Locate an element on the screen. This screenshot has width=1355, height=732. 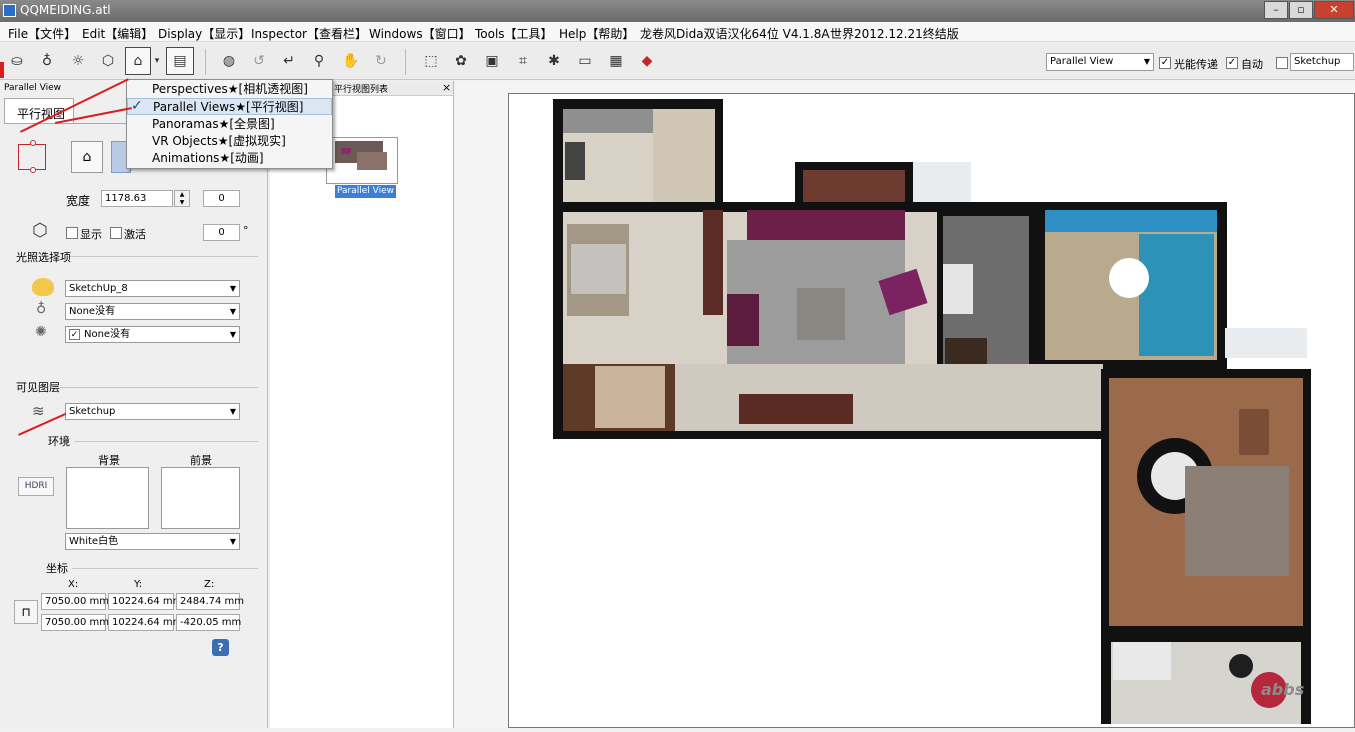
menu-localization: 龙卷风Dida双语汉化64位 V4.1.8A is located at coordinates (735, 33).